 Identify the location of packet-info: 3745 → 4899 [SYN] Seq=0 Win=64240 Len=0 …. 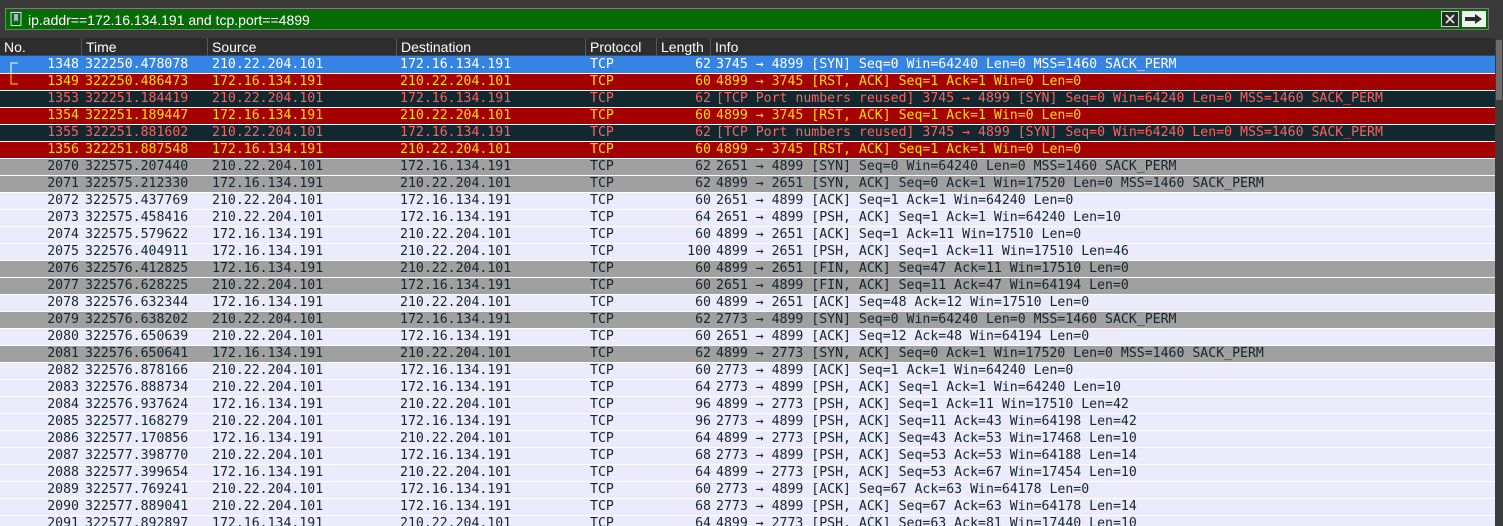
(946, 64).